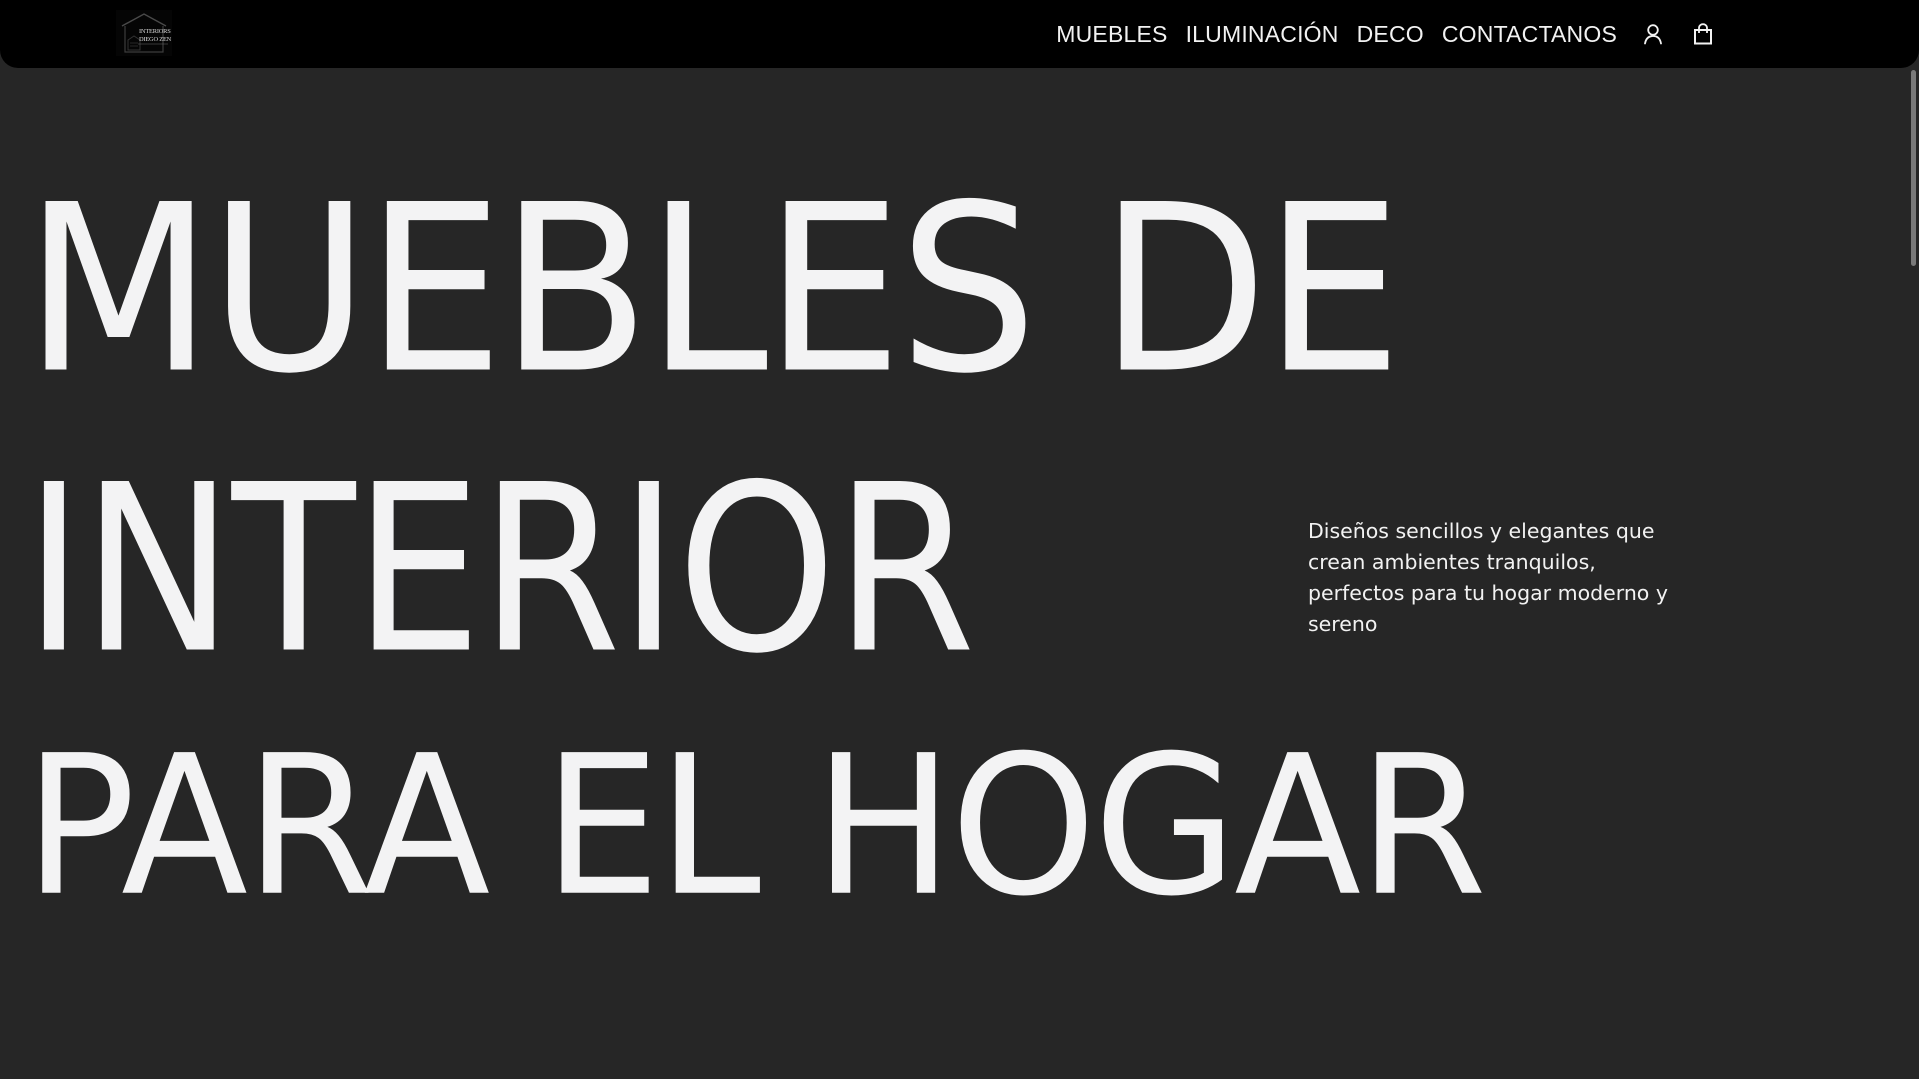 This screenshot has width=1919, height=1079. I want to click on house-logo-icon: INTERIORS DIEGO ZEN, so click(144, 33).